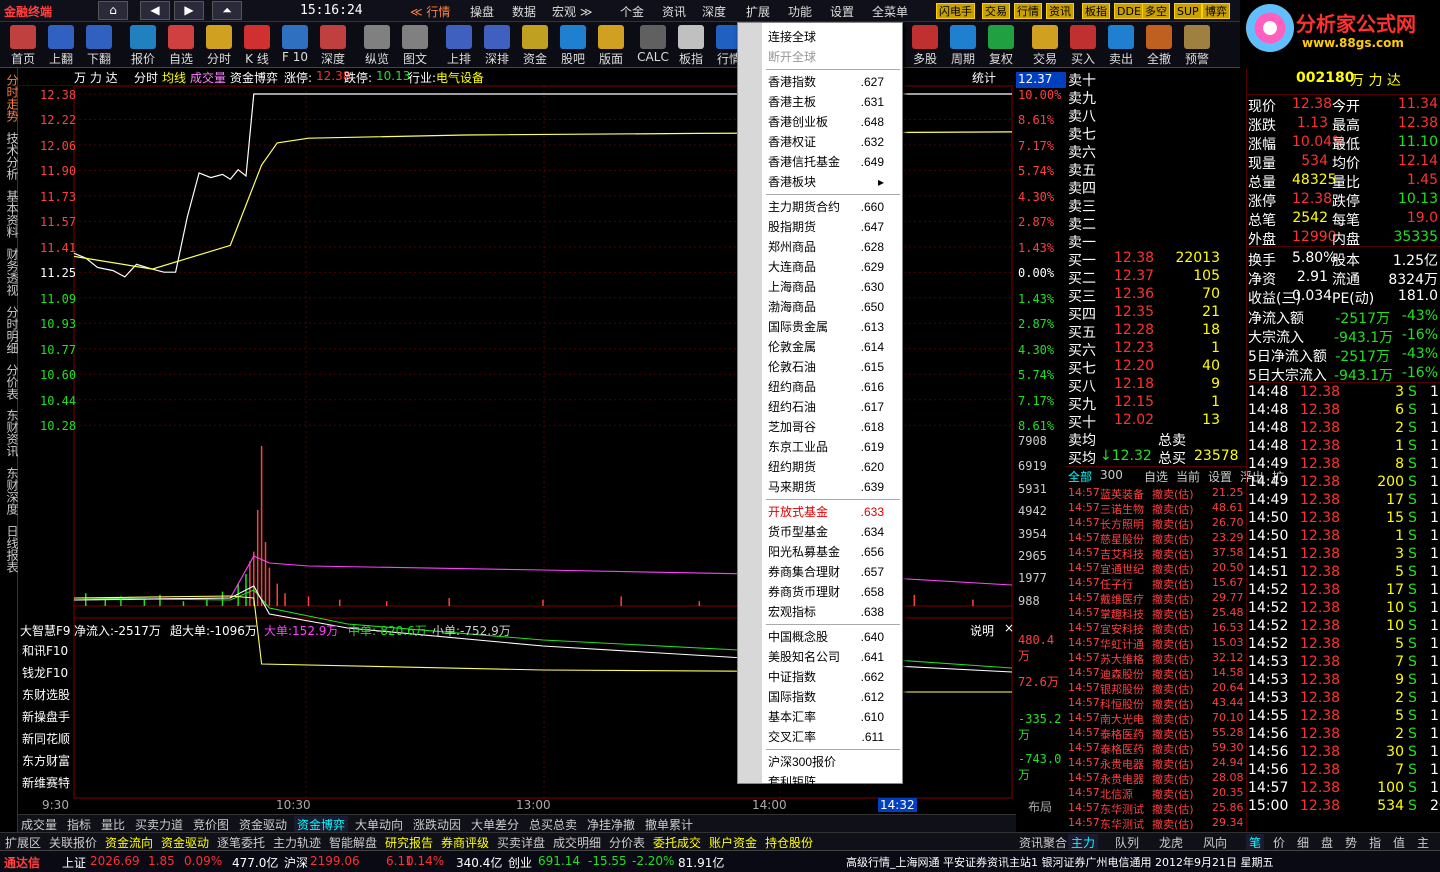 This screenshot has width=1440, height=872. Describe the element at coordinates (1122, 539) in the screenshot. I see `news-n: 慈星股份` at that location.